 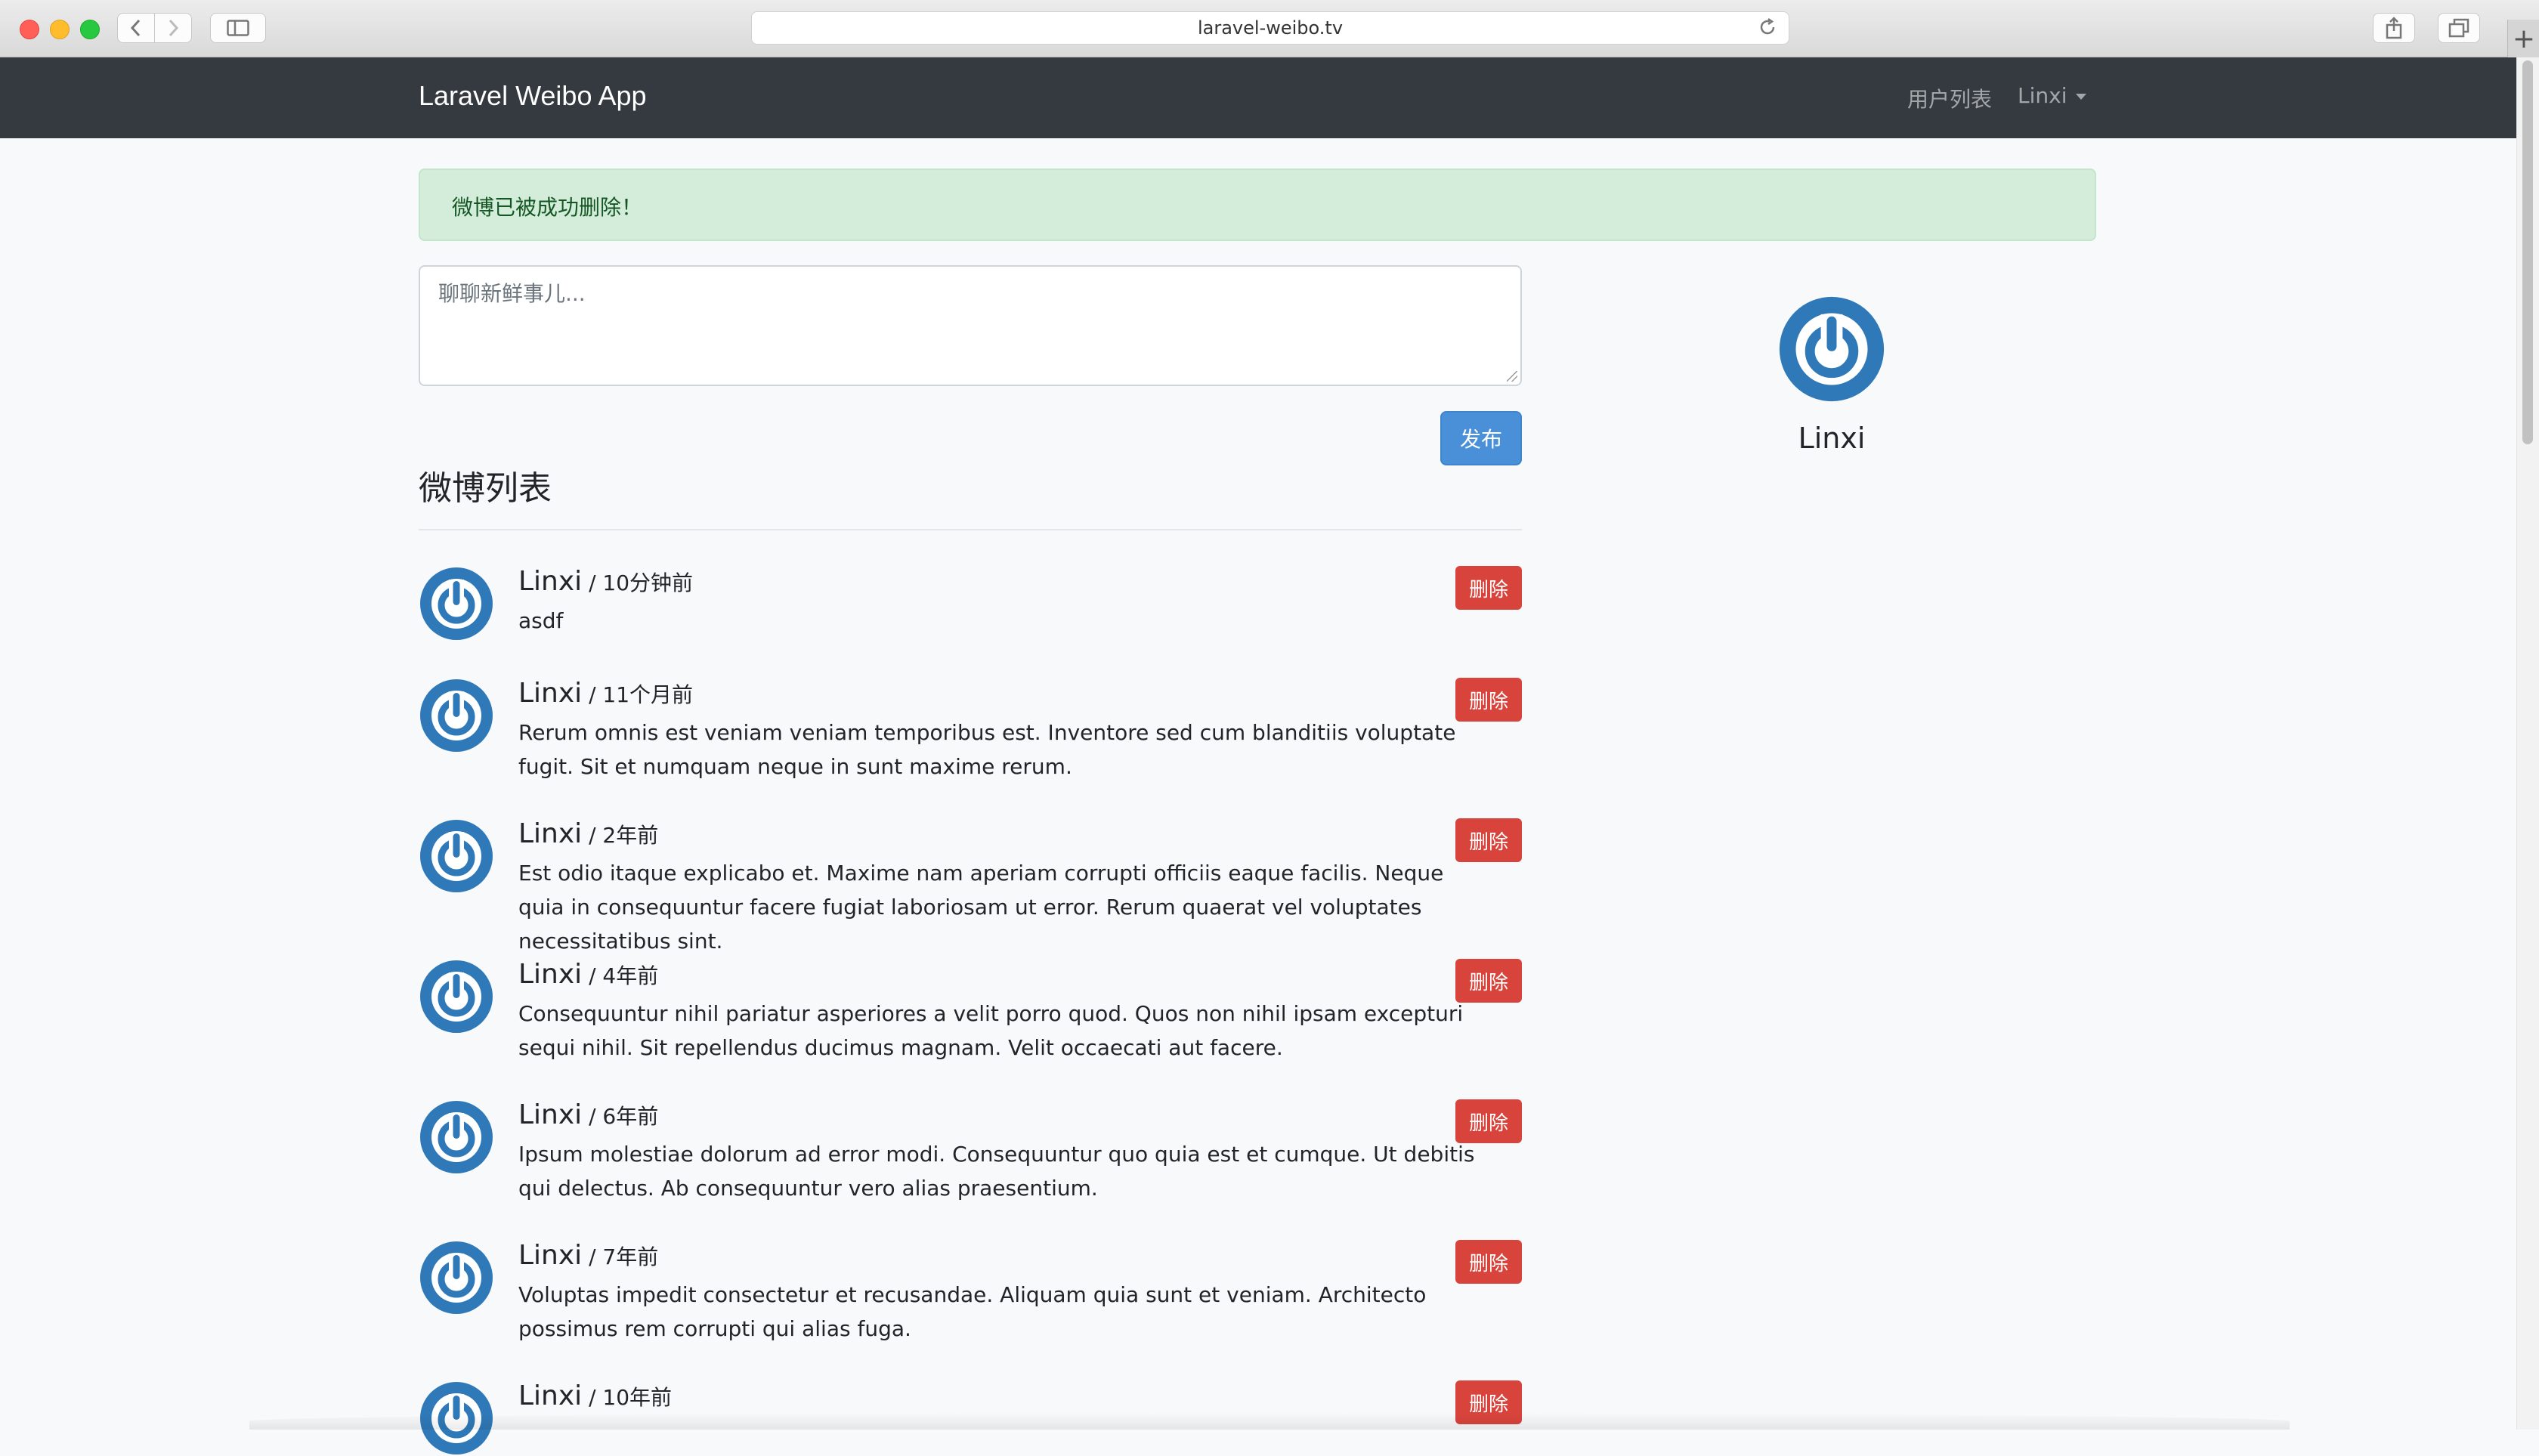 I want to click on status-timestamp: / 4年前, so click(x=621, y=975).